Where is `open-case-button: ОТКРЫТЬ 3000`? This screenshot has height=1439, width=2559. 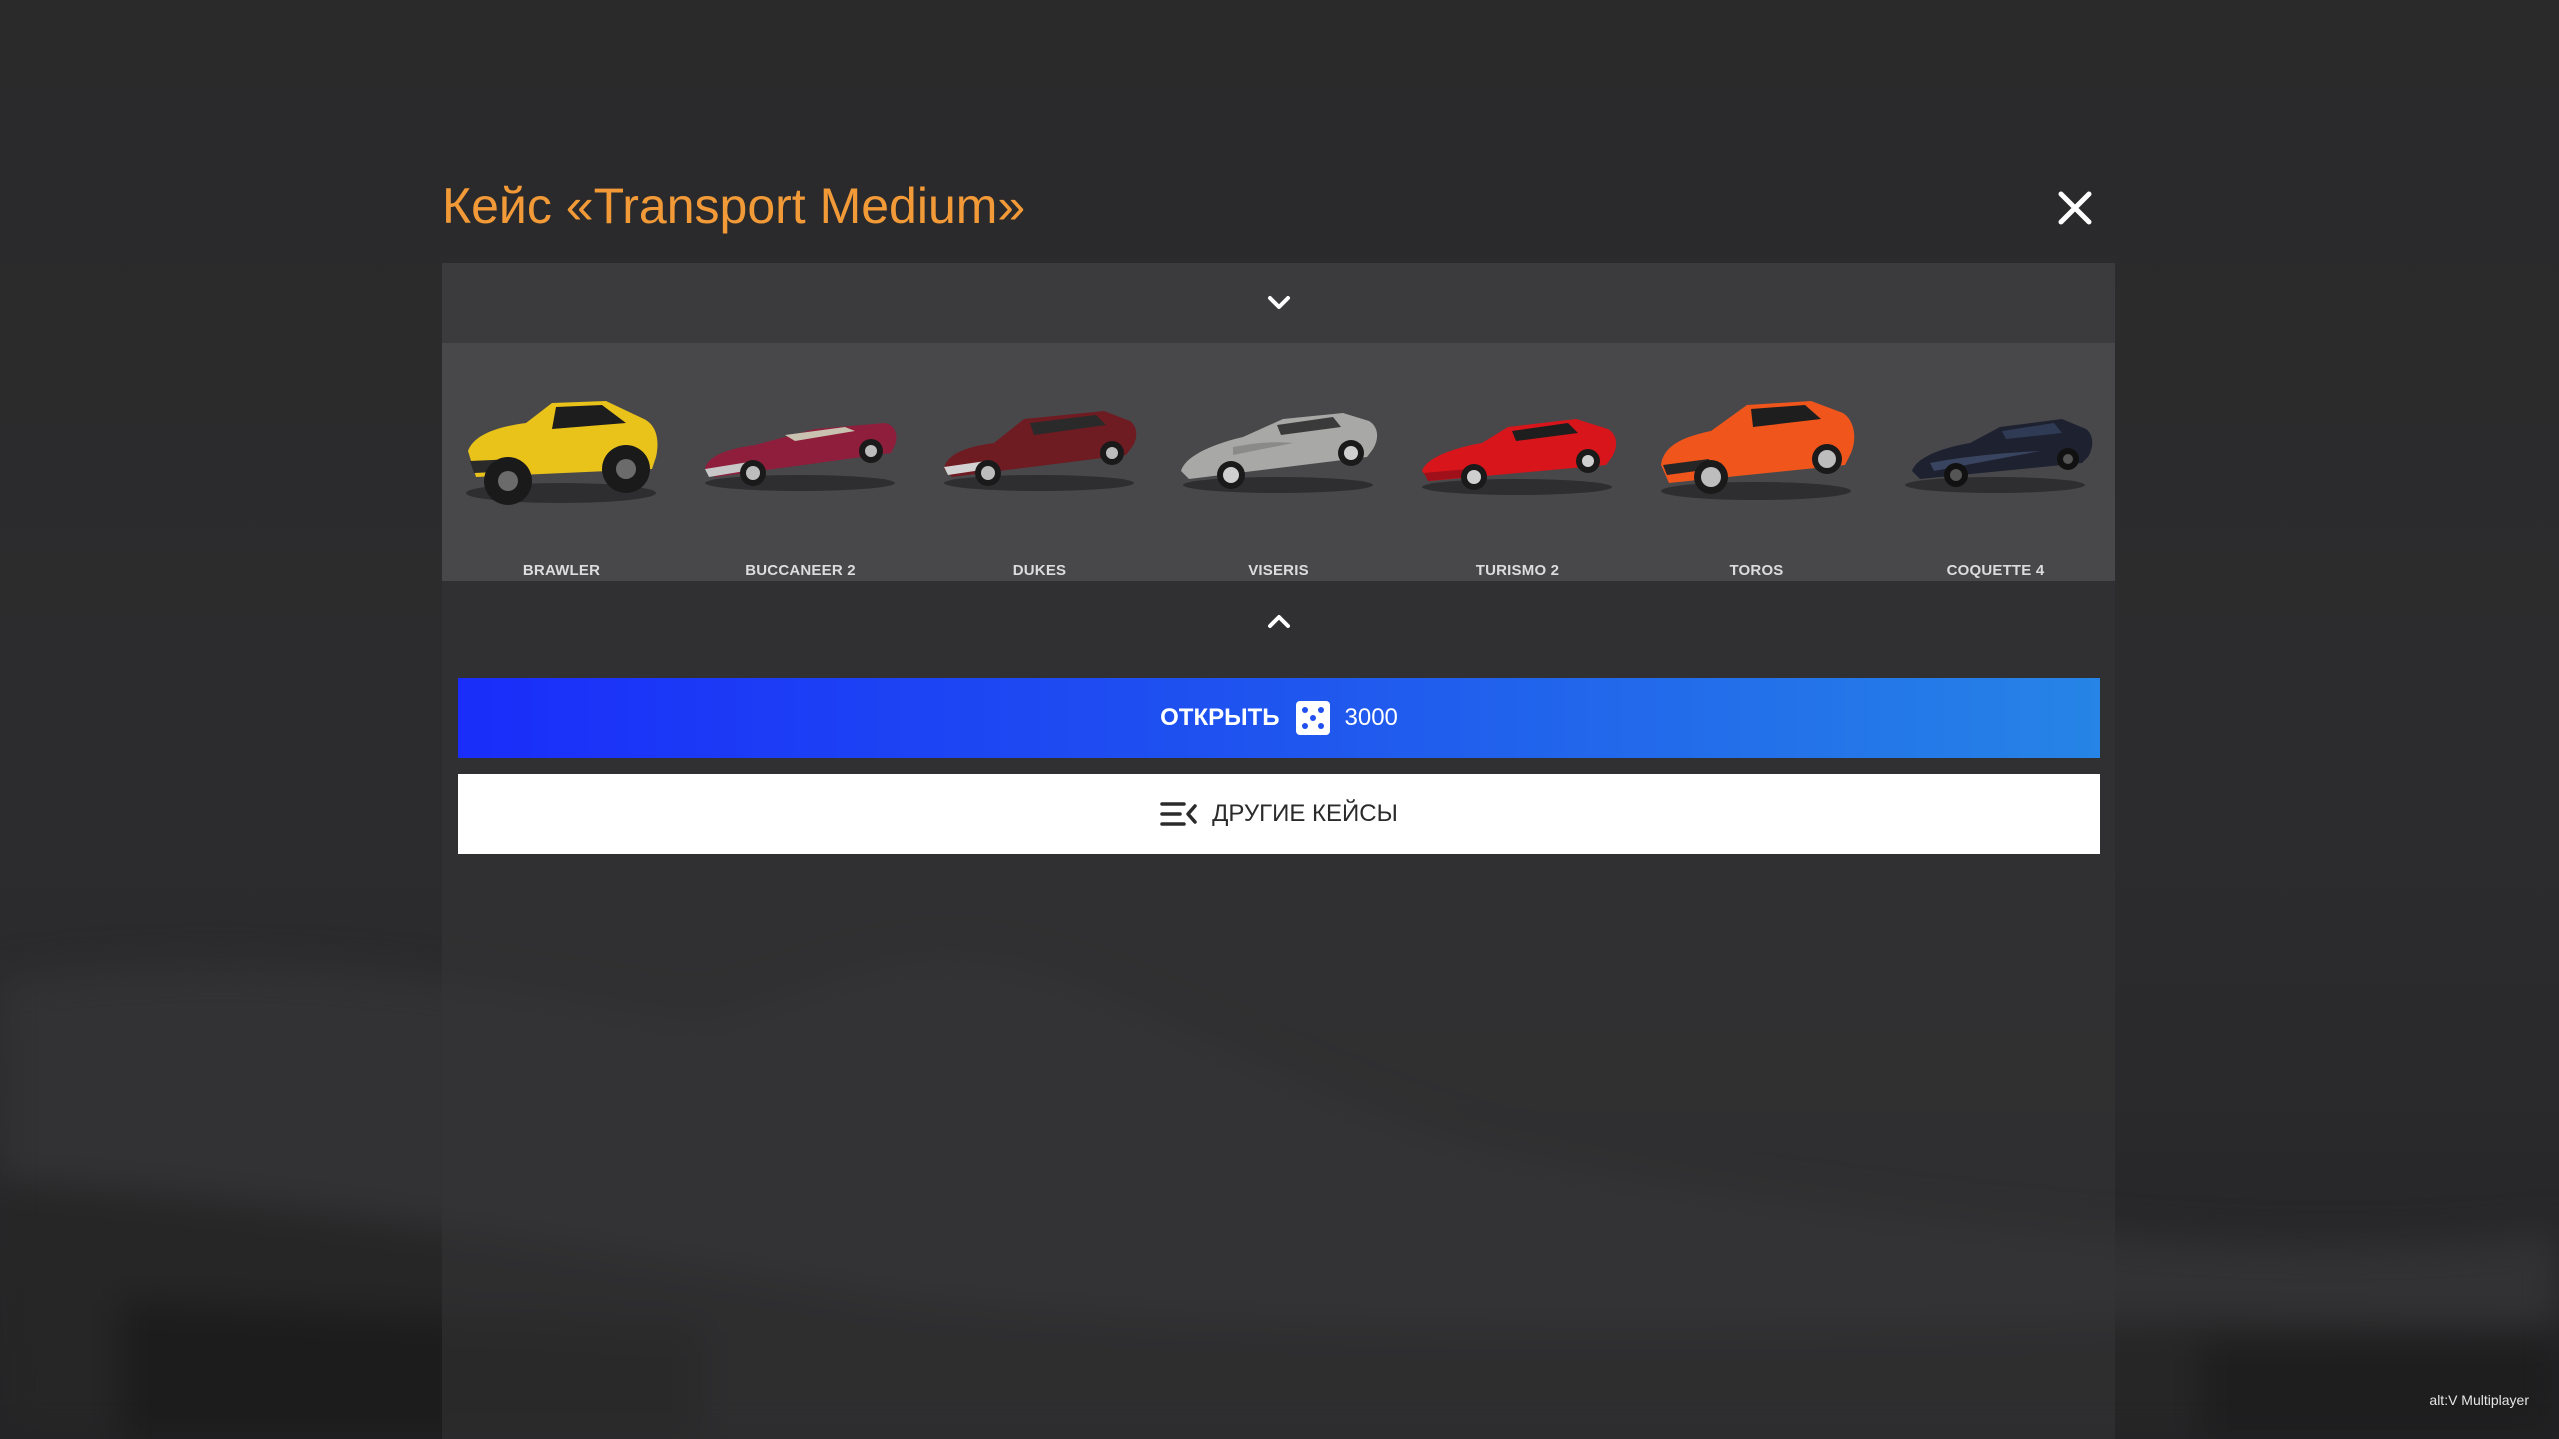 open-case-button: ОТКРЫТЬ 3000 is located at coordinates (1279, 718).